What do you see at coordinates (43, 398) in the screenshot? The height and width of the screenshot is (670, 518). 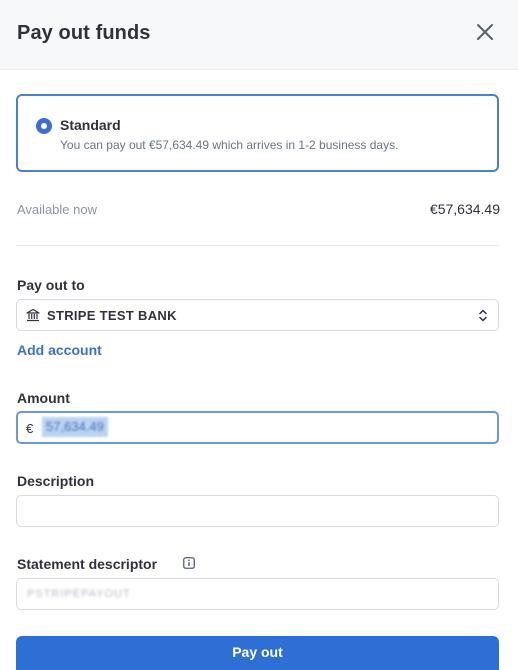 I see `amount-label: Amount` at bounding box center [43, 398].